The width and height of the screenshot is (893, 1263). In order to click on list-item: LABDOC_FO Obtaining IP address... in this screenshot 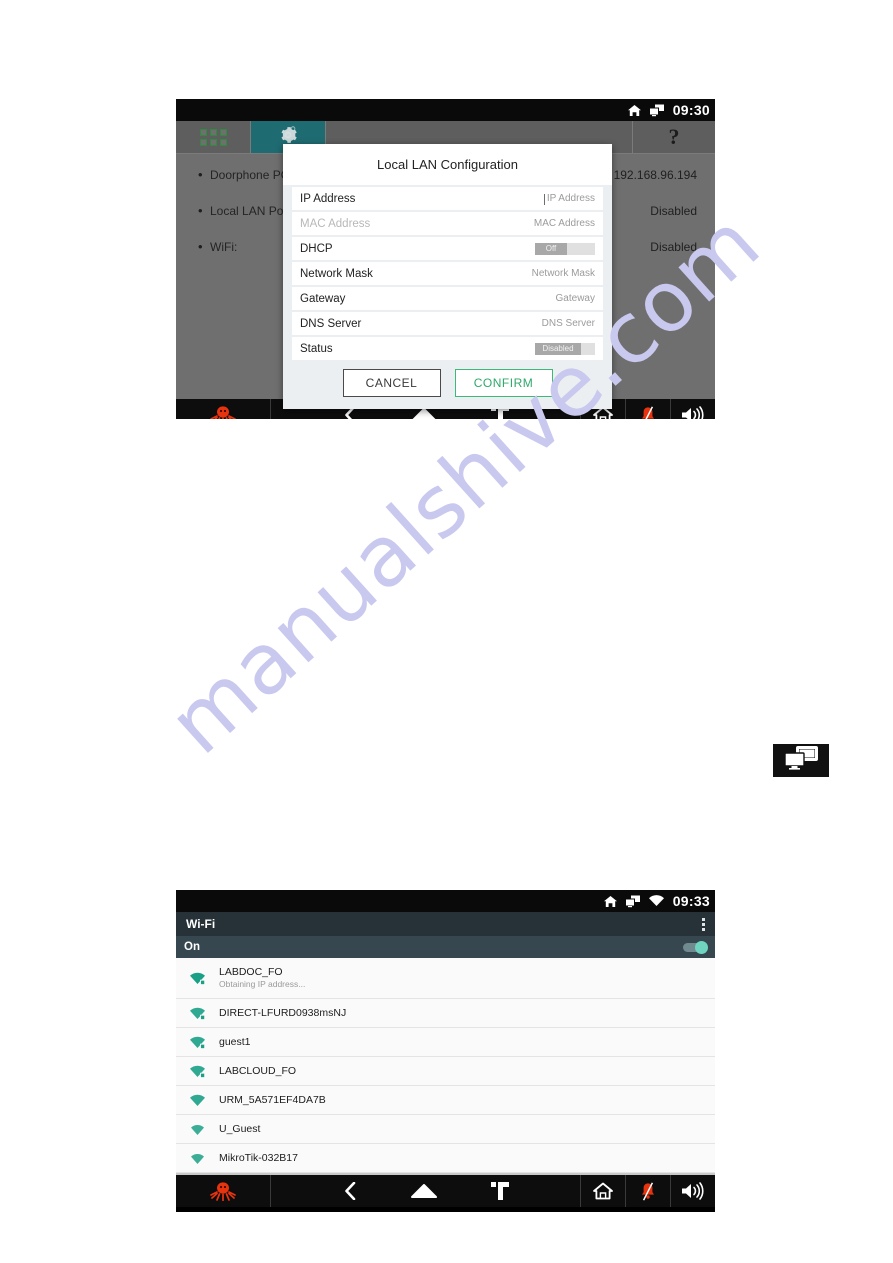, I will do `click(445, 978)`.